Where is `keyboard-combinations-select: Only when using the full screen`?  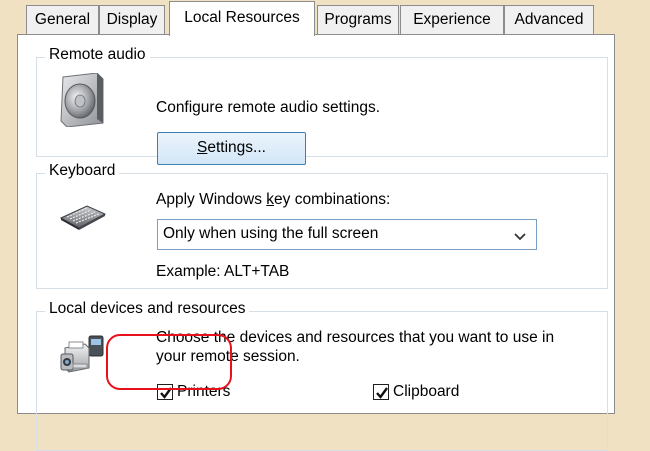 keyboard-combinations-select: Only when using the full screen is located at coordinates (347, 234).